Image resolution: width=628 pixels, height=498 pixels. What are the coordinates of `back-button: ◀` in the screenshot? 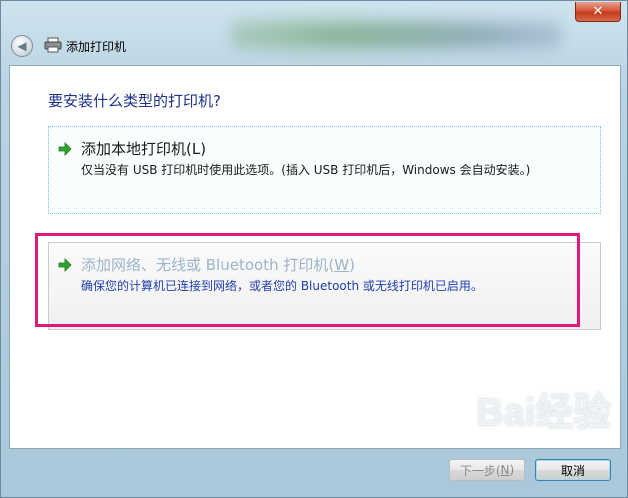 It's located at (22, 46).